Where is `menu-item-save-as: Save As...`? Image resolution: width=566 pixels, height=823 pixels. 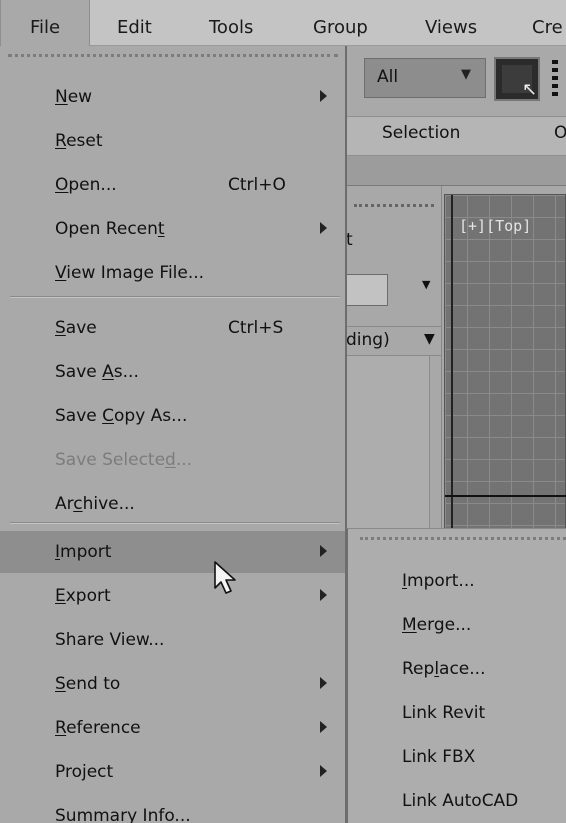
menu-item-save-as: Save As... is located at coordinates (172, 372).